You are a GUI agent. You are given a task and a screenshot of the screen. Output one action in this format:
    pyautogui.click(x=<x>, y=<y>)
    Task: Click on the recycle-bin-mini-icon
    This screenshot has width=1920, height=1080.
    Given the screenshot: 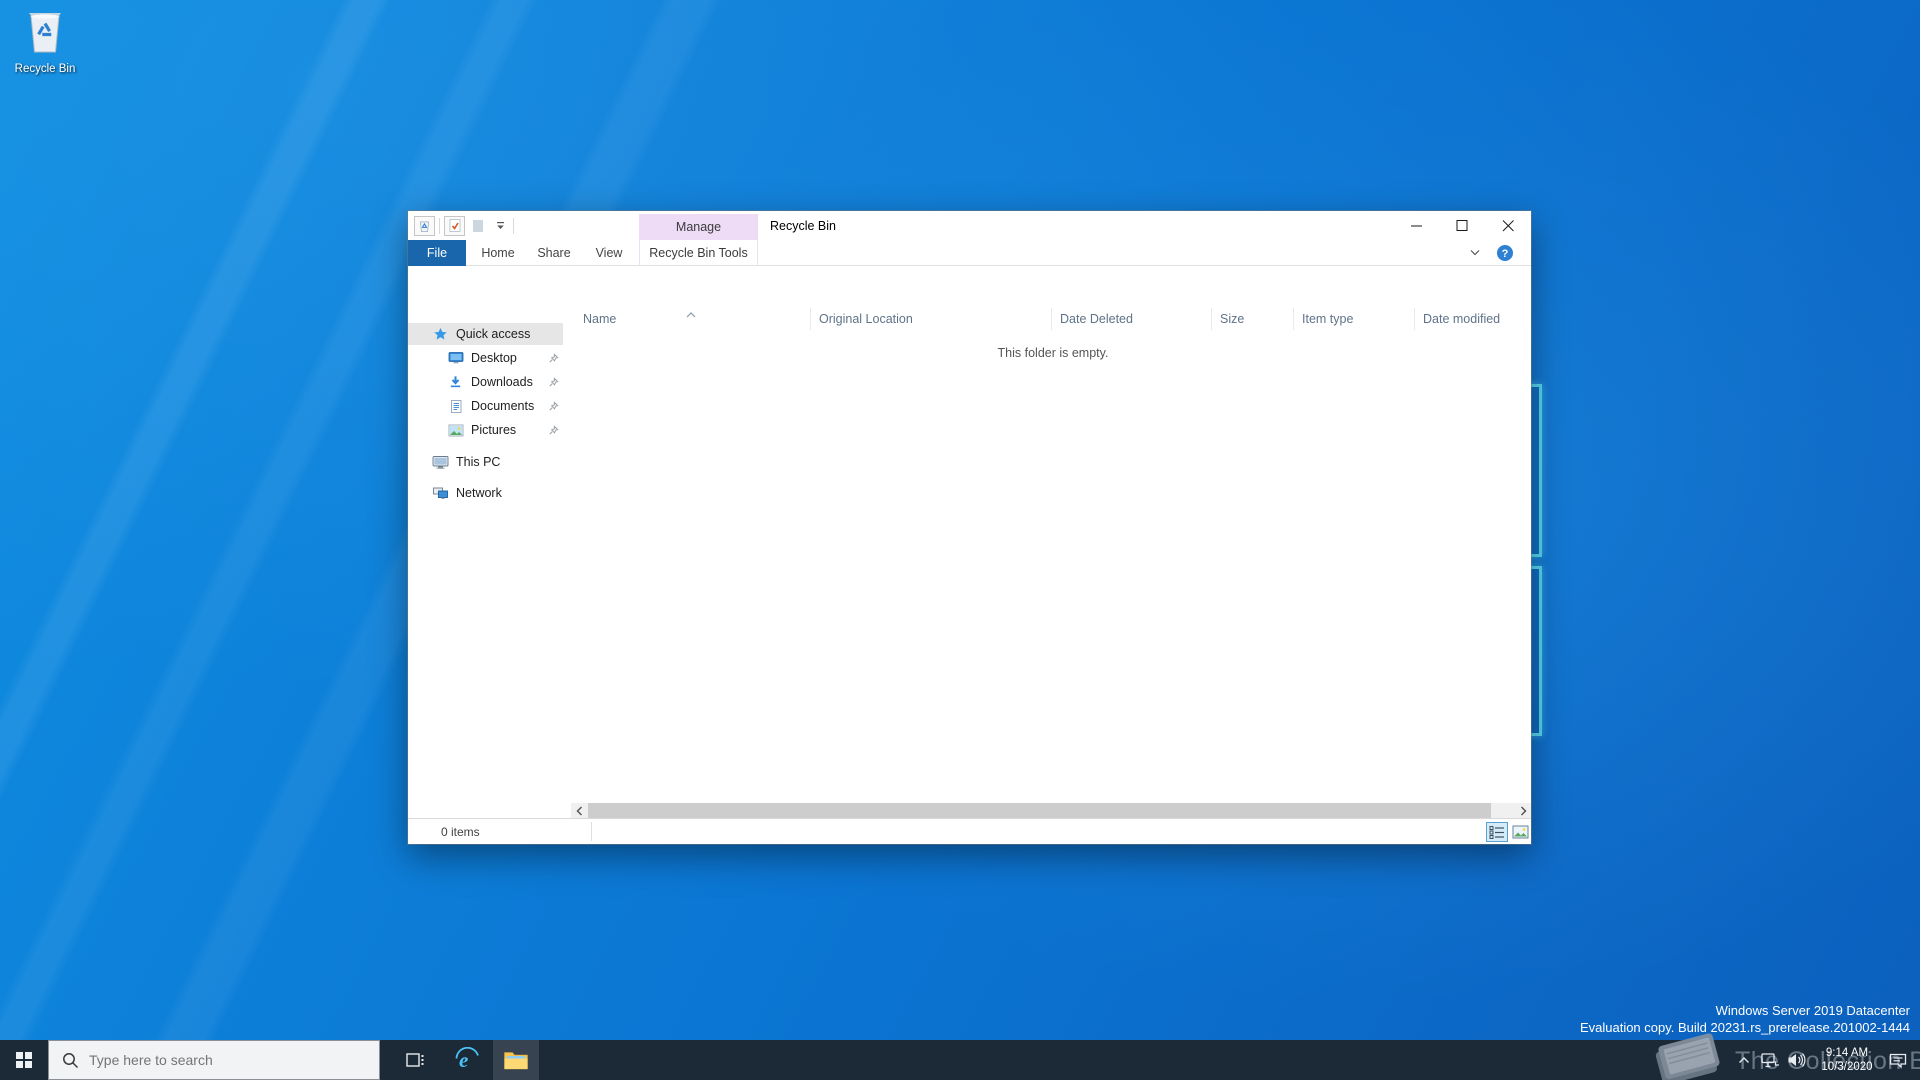 What is the action you would take?
    pyautogui.click(x=424, y=226)
    